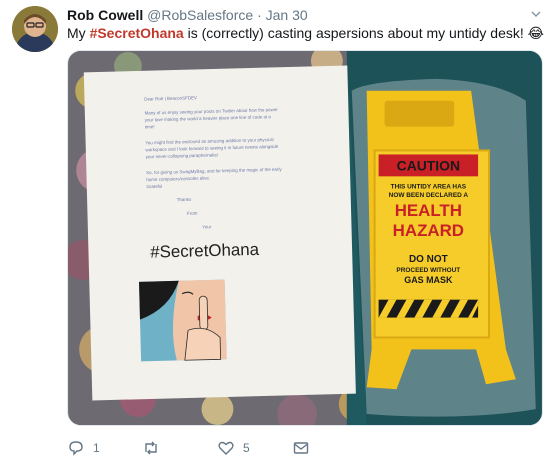 This screenshot has width=556, height=462. I want to click on reply-count: 1, so click(96, 448).